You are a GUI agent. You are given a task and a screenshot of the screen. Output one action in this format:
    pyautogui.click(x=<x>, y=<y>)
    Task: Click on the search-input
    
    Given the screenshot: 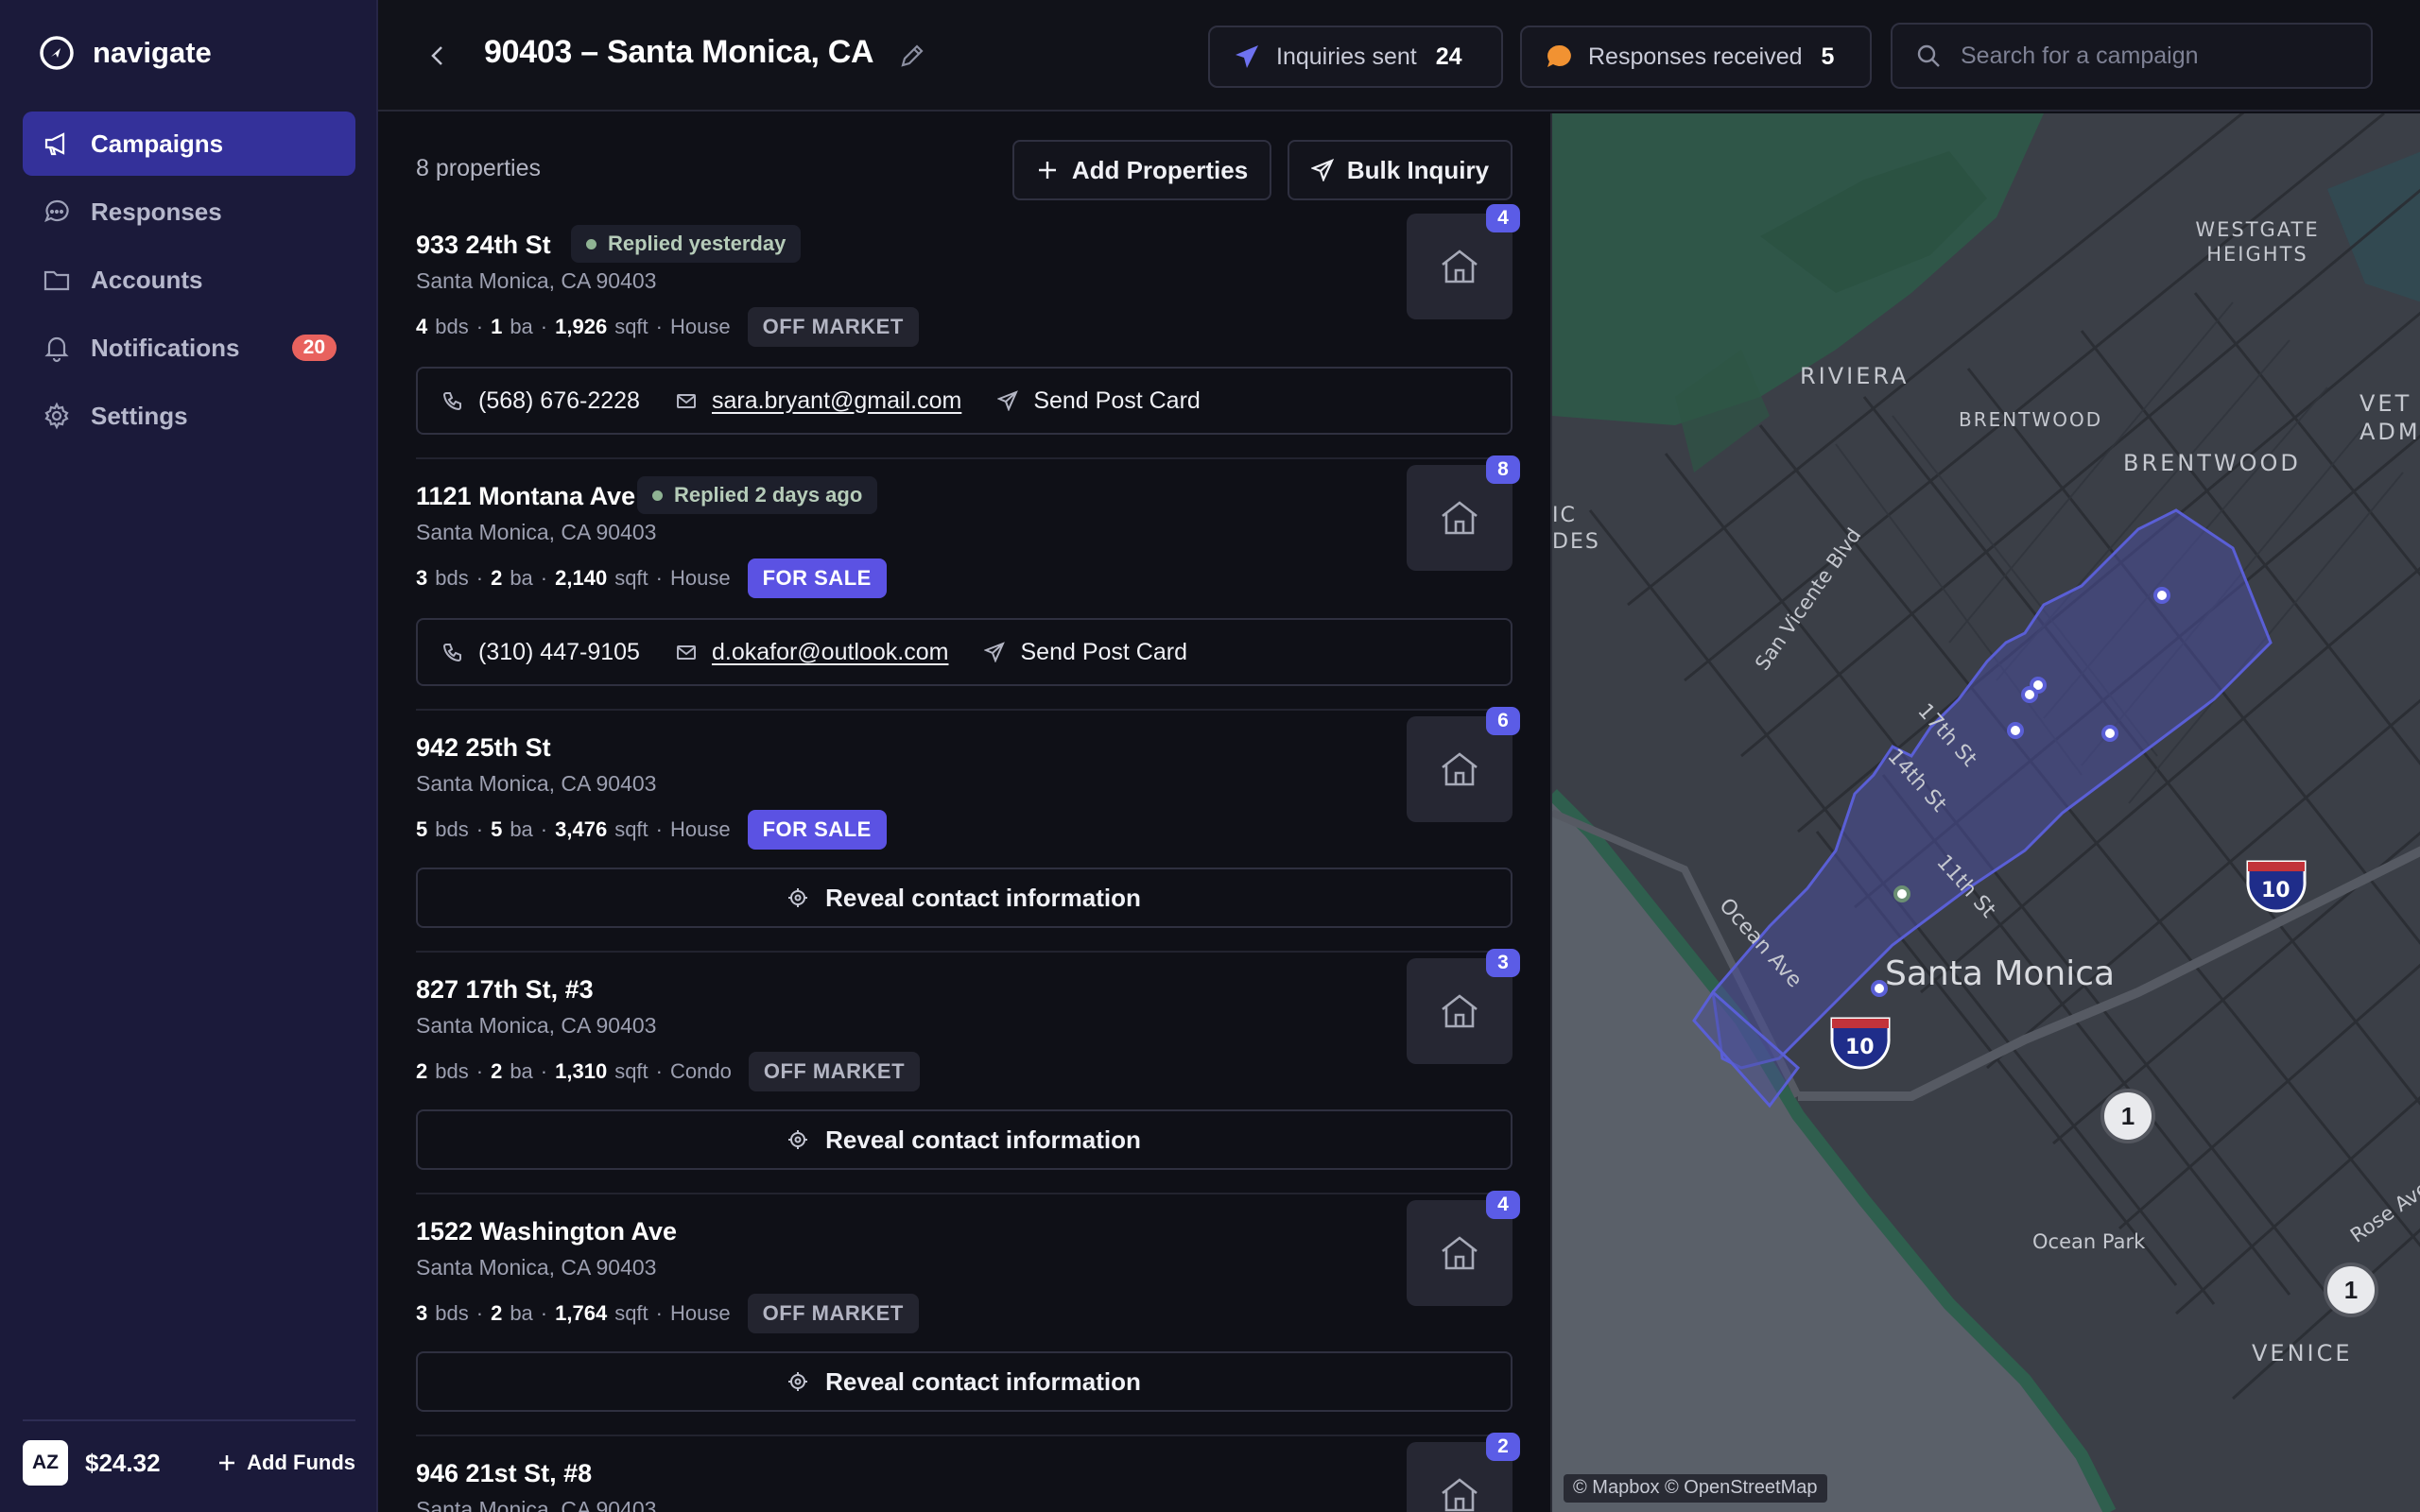 What is the action you would take?
    pyautogui.click(x=2159, y=56)
    